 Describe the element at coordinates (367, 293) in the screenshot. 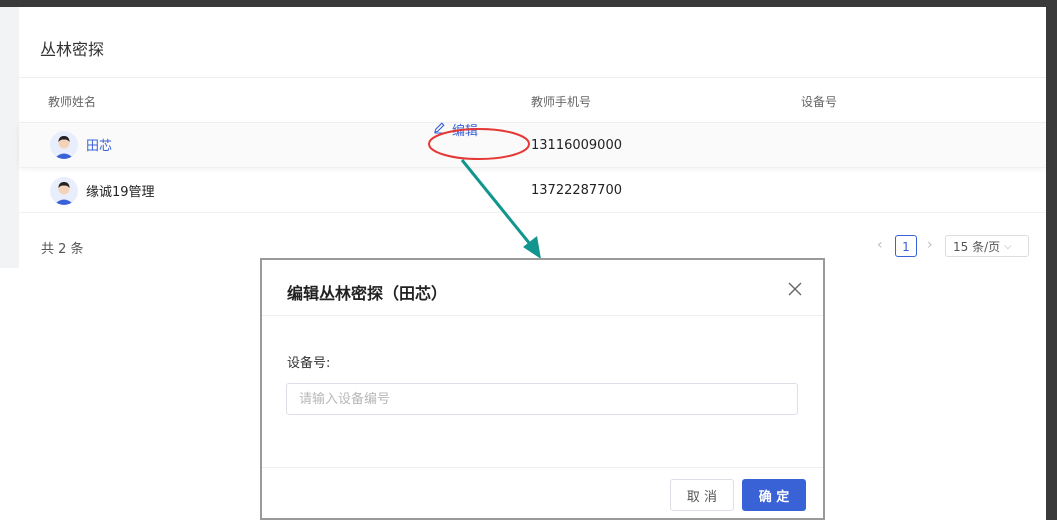

I see `dialog-title: 编辑丛林密探（田芯）` at that location.